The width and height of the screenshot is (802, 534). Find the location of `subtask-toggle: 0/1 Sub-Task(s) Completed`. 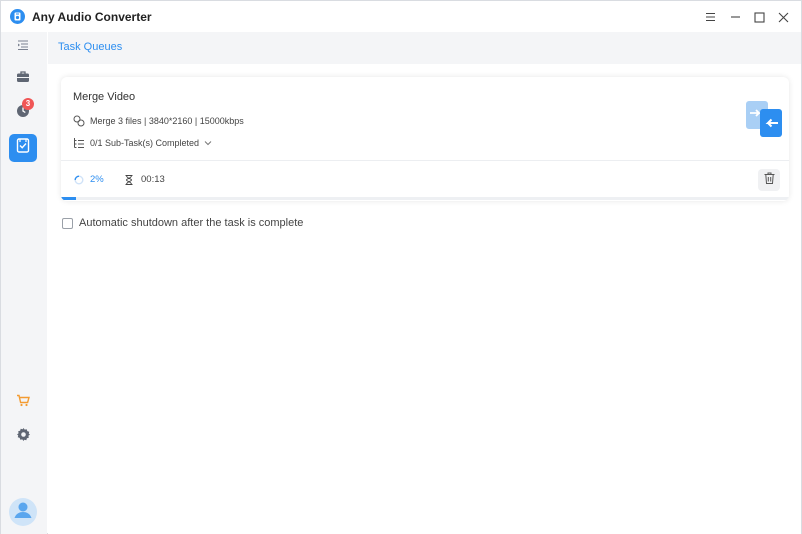

subtask-toggle: 0/1 Sub-Task(s) Completed is located at coordinates (142, 143).